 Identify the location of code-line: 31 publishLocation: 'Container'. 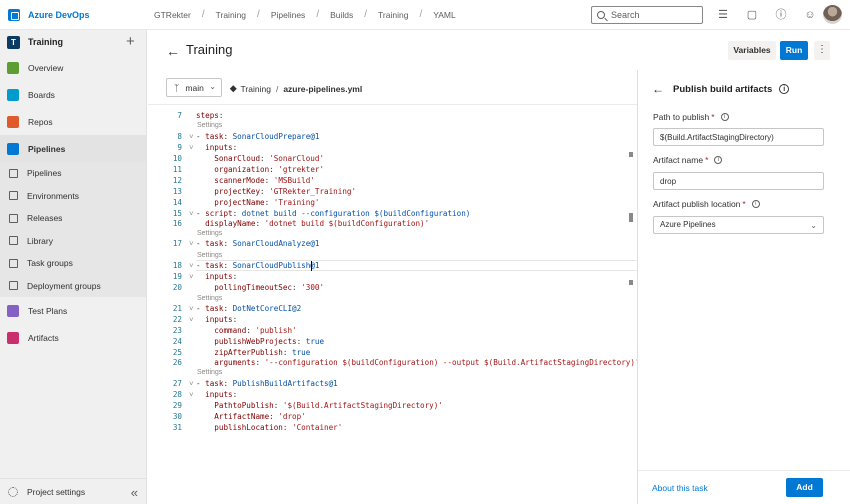
(392, 428).